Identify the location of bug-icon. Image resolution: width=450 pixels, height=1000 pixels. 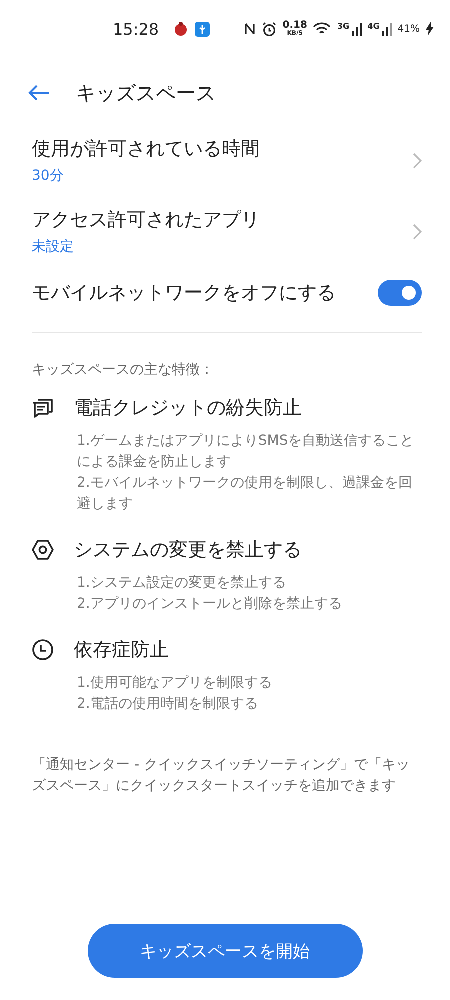
(181, 29).